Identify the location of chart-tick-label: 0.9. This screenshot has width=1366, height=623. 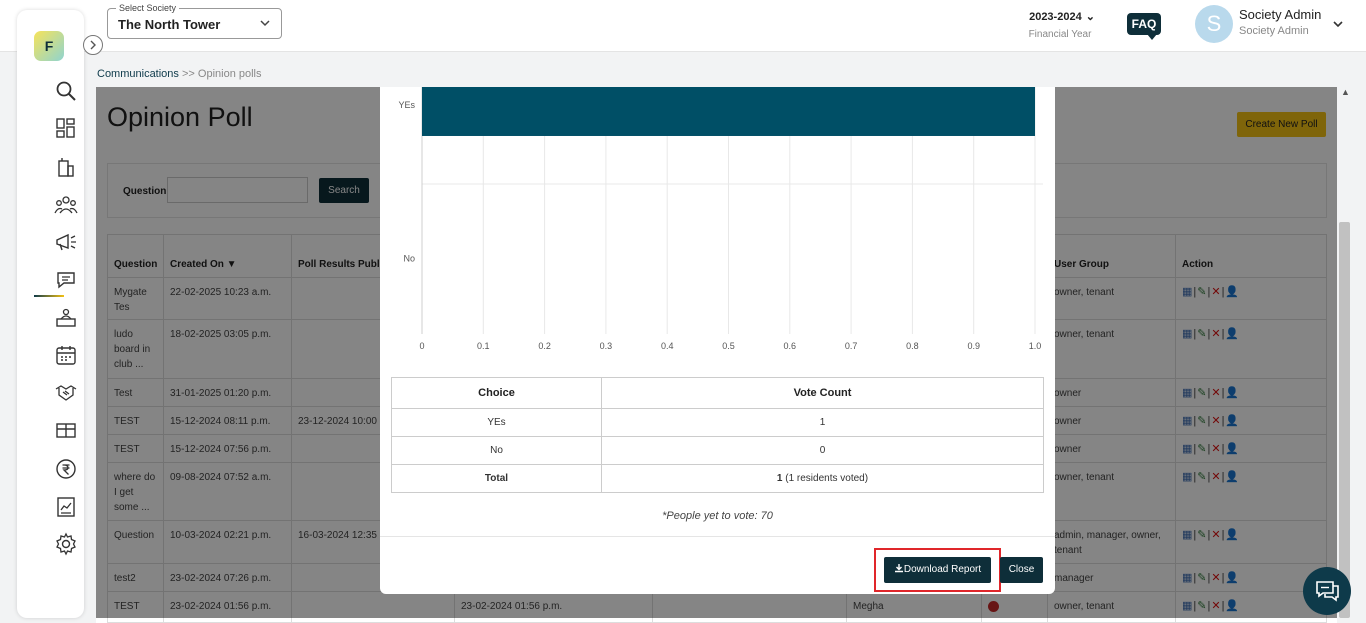
(973, 346).